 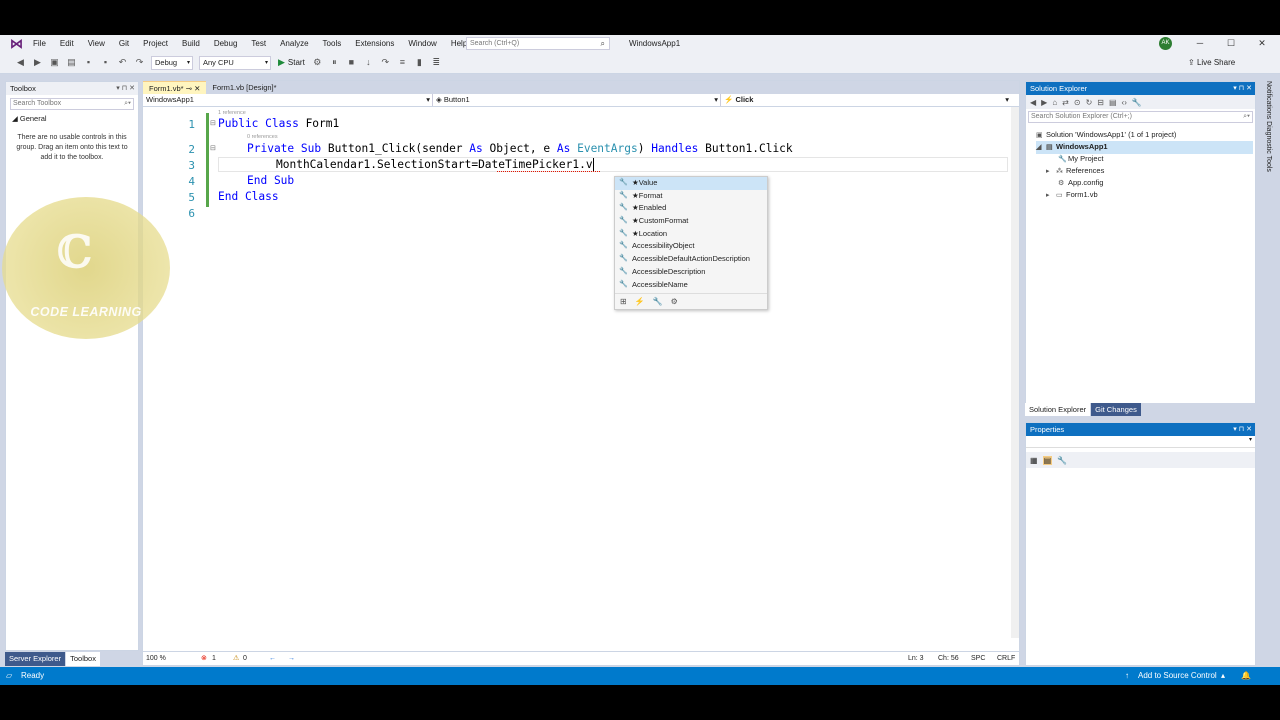 I want to click on menu-view: View, so click(x=96, y=43).